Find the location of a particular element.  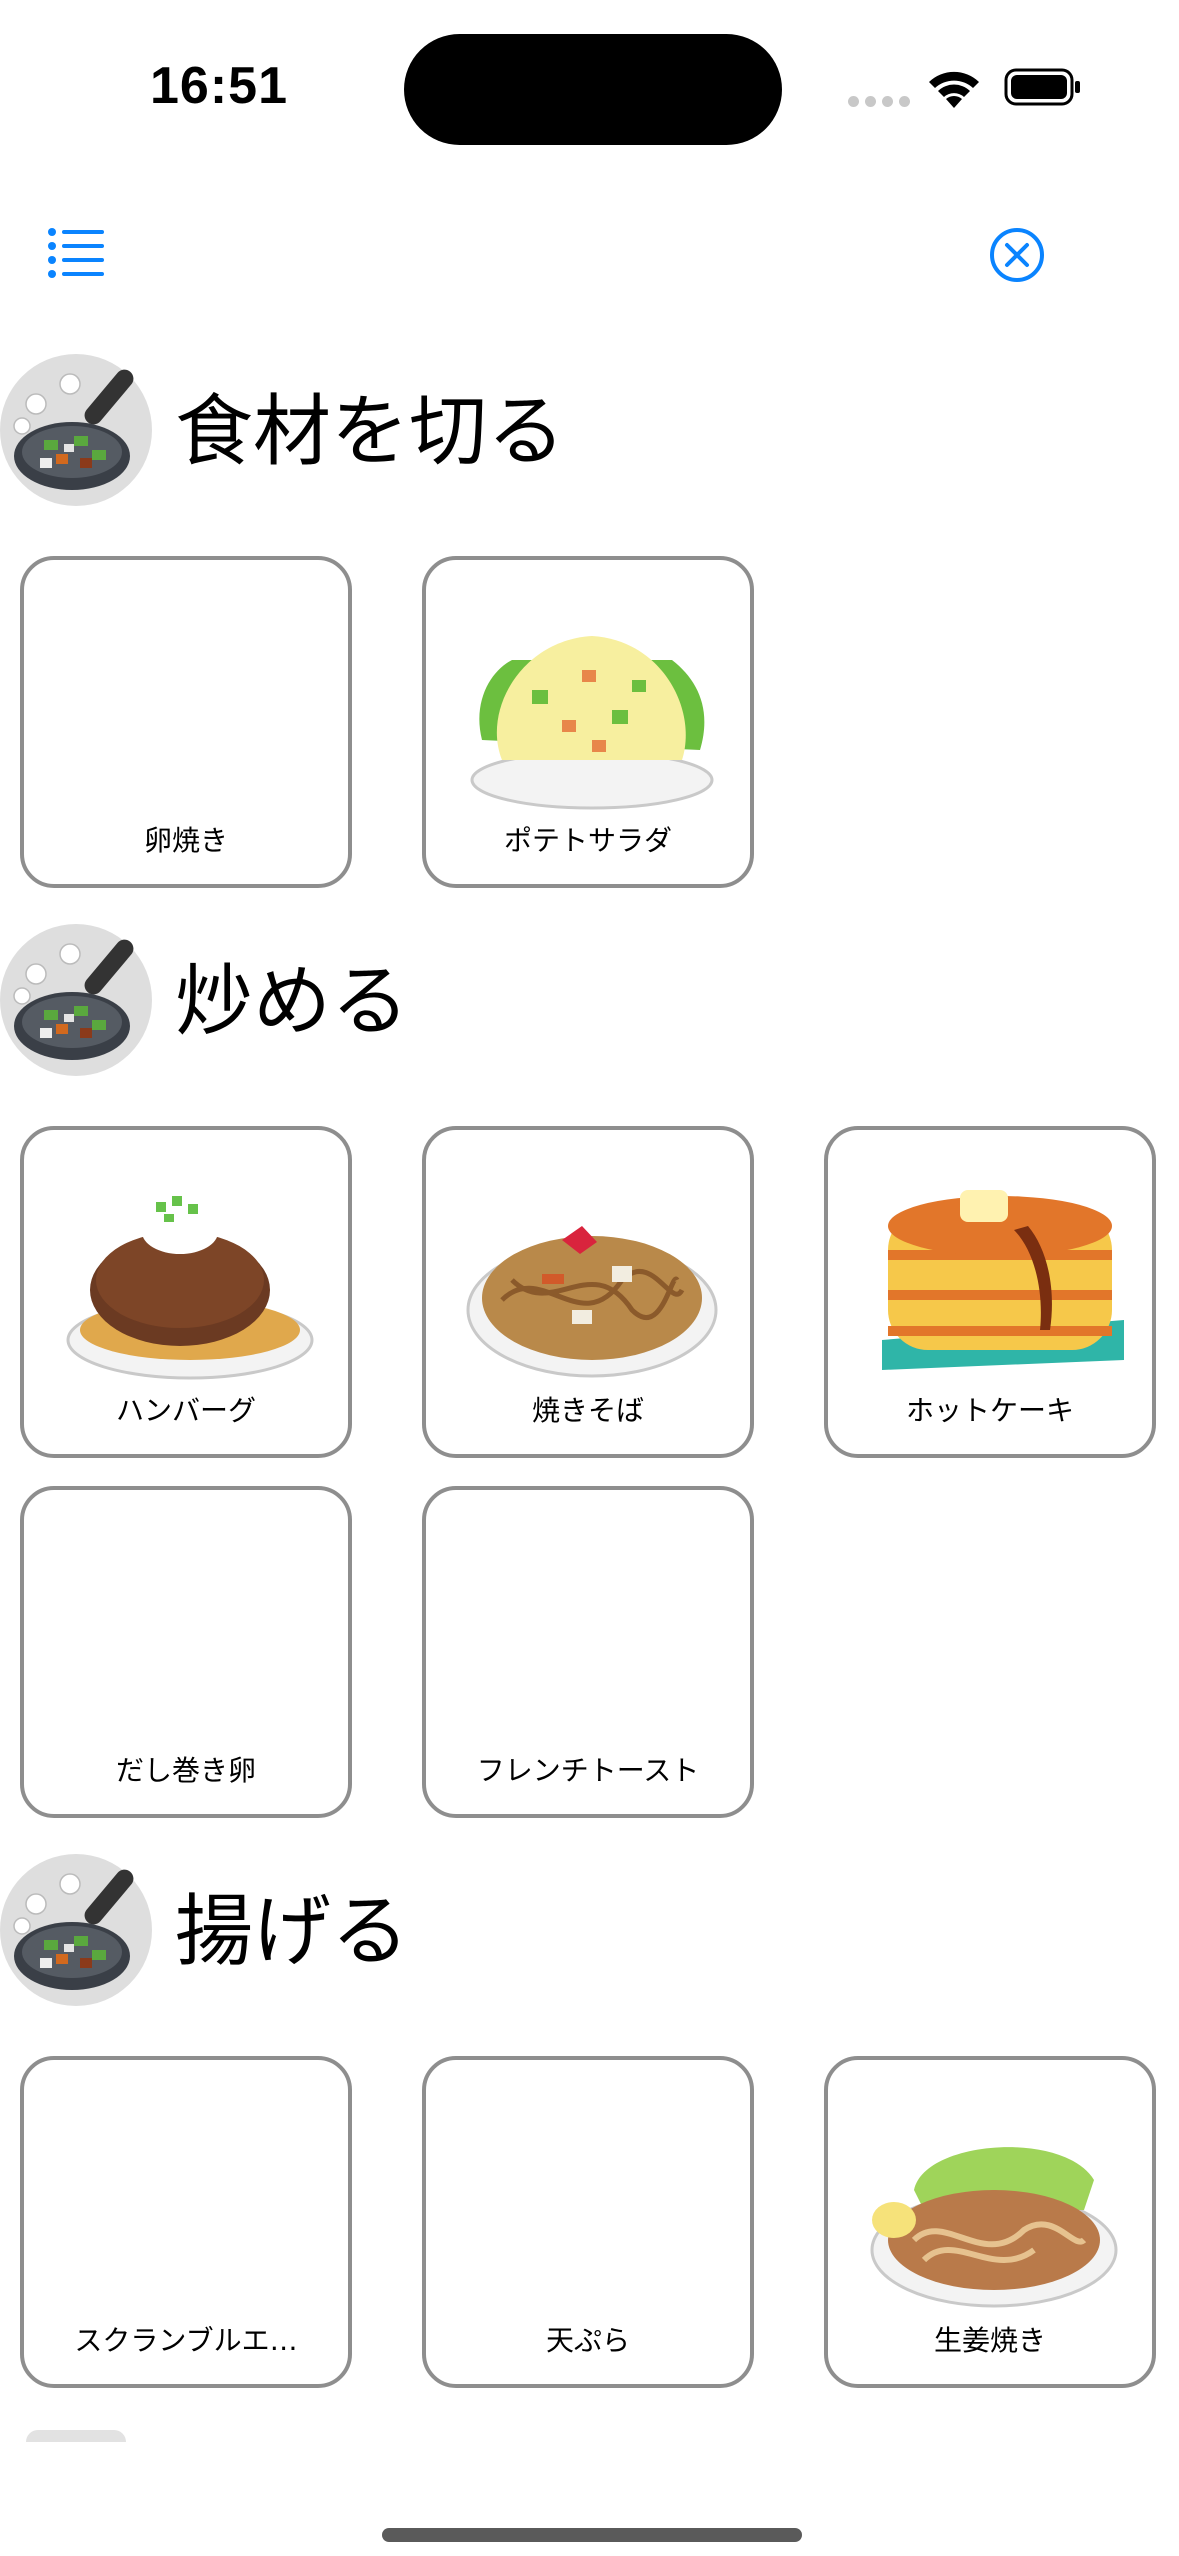

list-bullet-icon is located at coordinates (76, 252).